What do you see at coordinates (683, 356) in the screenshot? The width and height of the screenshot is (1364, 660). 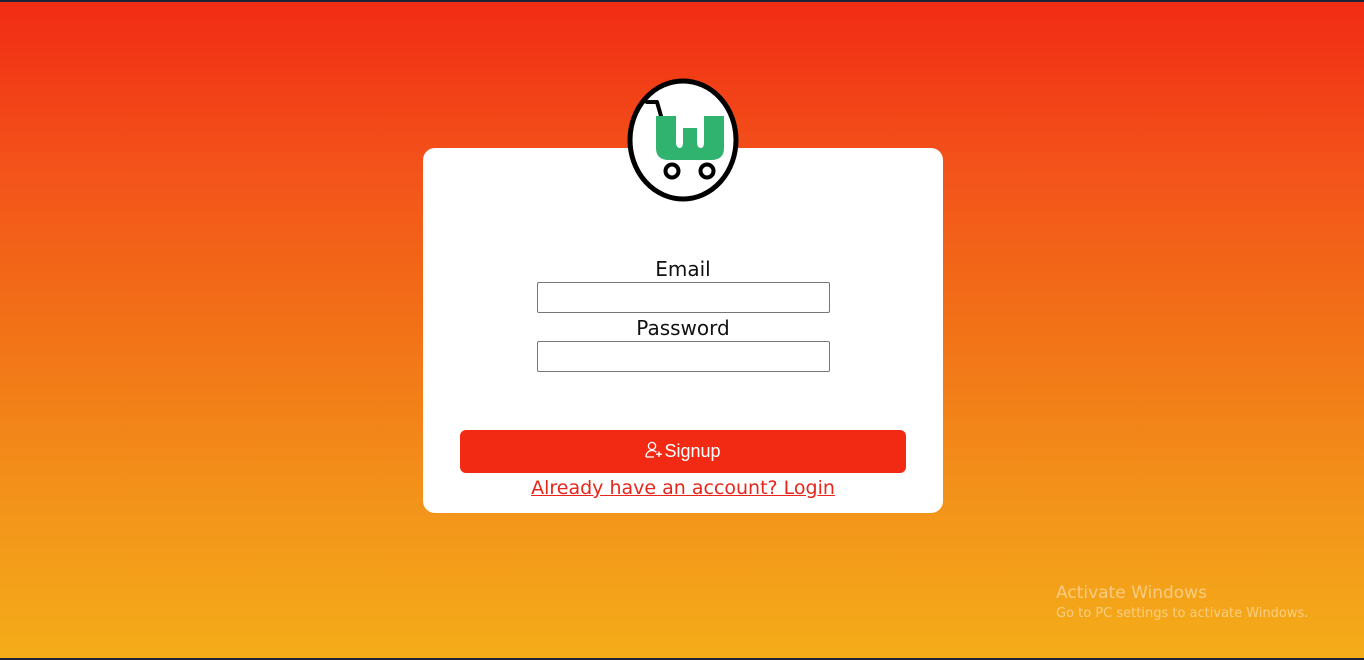 I see `password-field` at bounding box center [683, 356].